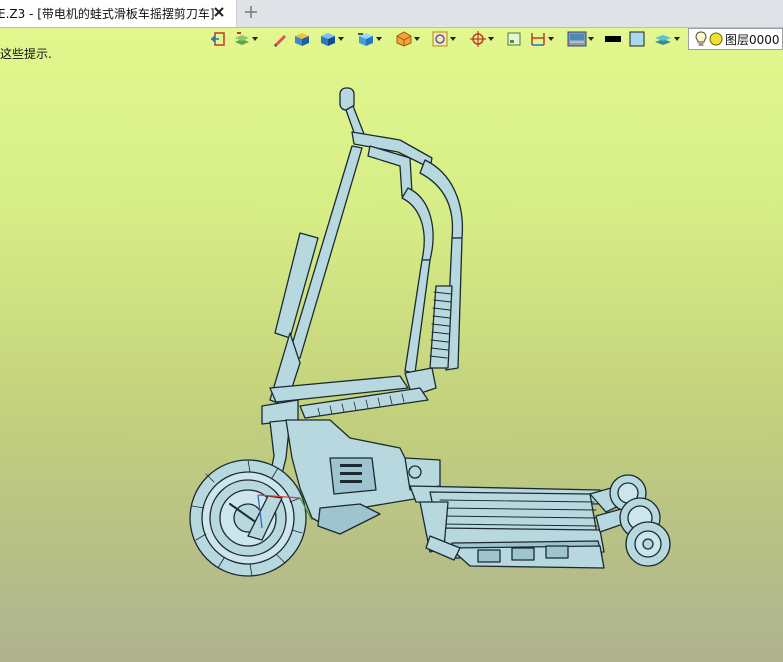  I want to click on tab-bar: E.Z3 - [带电机的蛙式滑板车摇摆剪刀车], so click(391, 14).